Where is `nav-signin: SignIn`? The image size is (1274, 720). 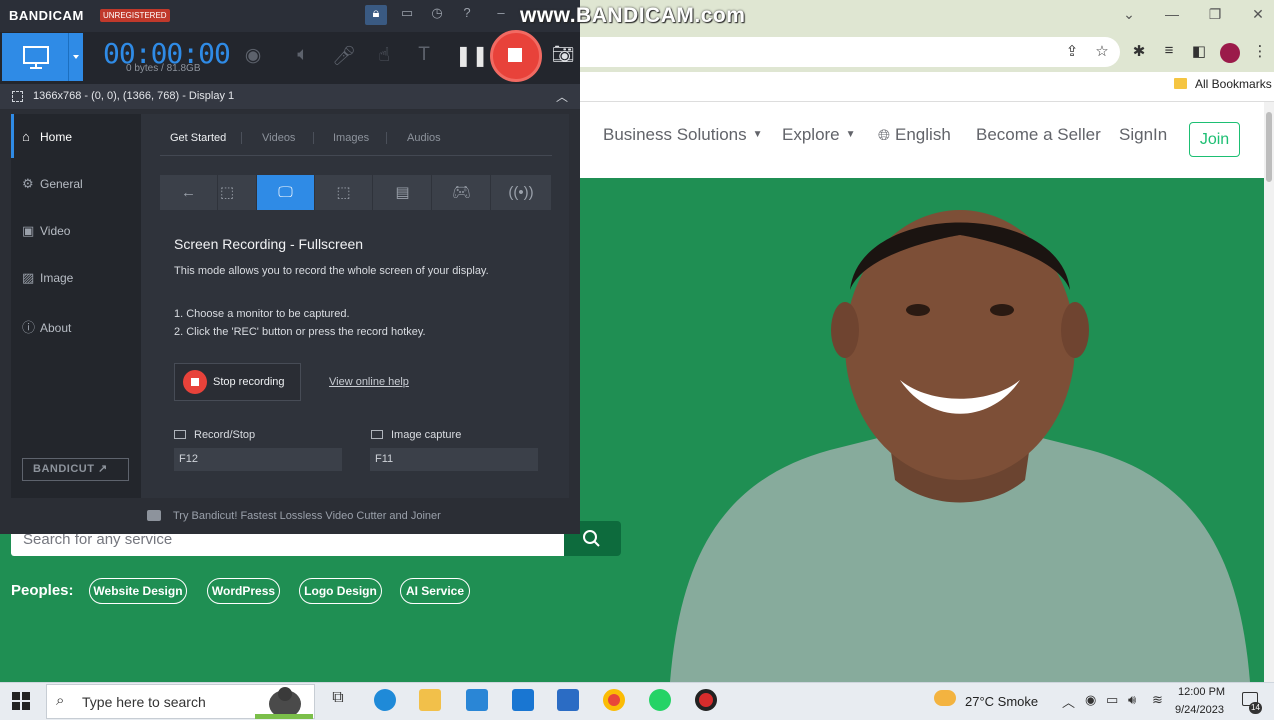 nav-signin: SignIn is located at coordinates (1143, 135).